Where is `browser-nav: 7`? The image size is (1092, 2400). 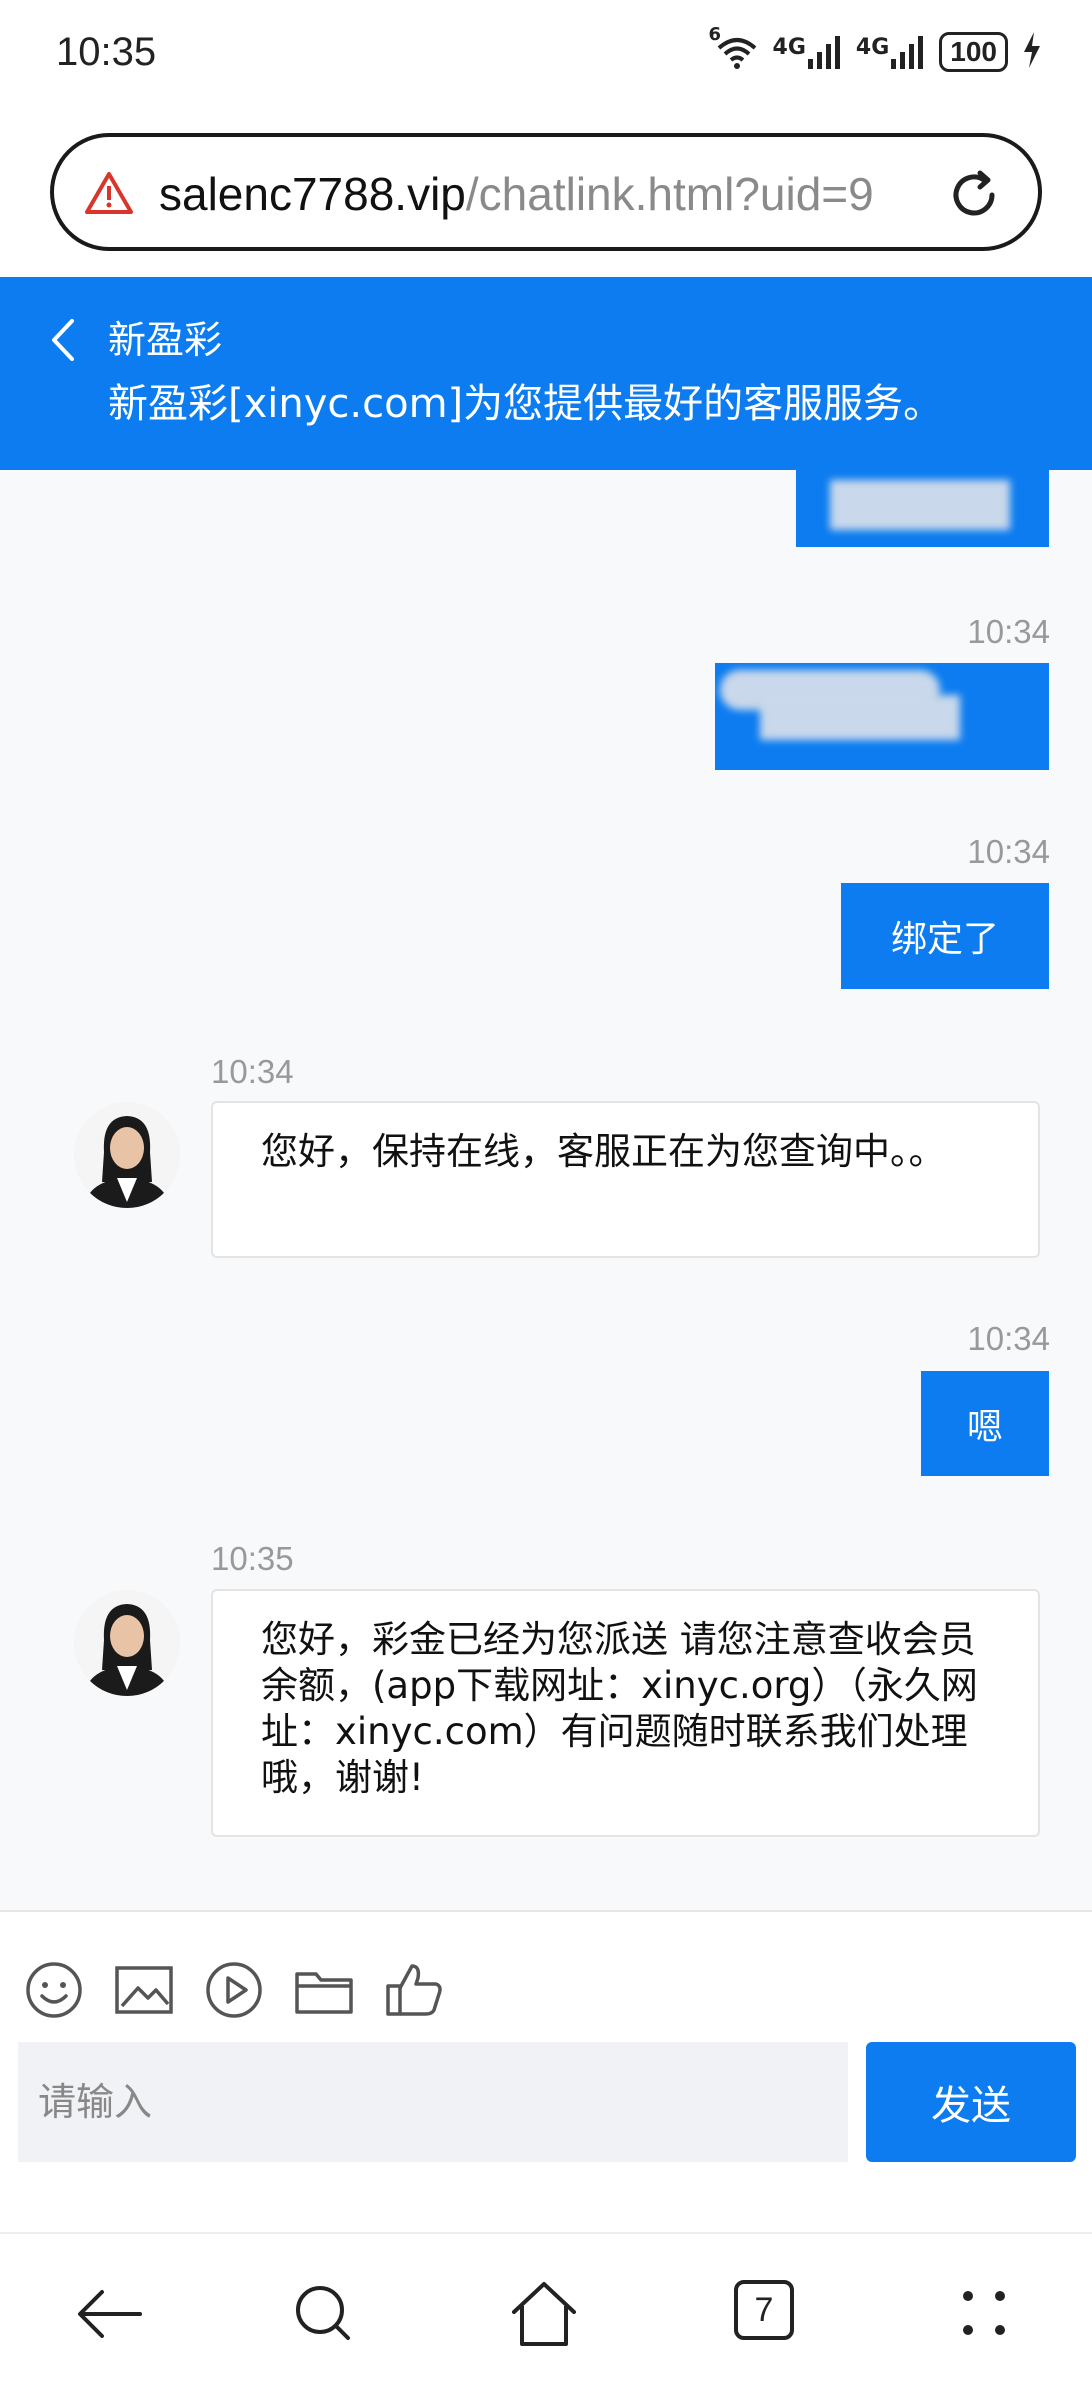
browser-nav: 7 is located at coordinates (546, 2316).